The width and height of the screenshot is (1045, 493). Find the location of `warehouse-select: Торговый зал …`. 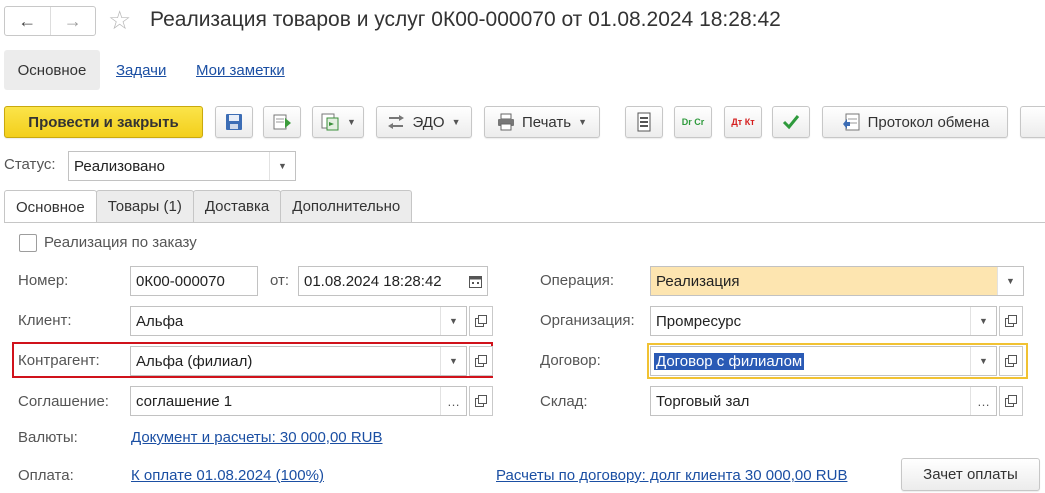

warehouse-select: Торговый зал … is located at coordinates (823, 401).